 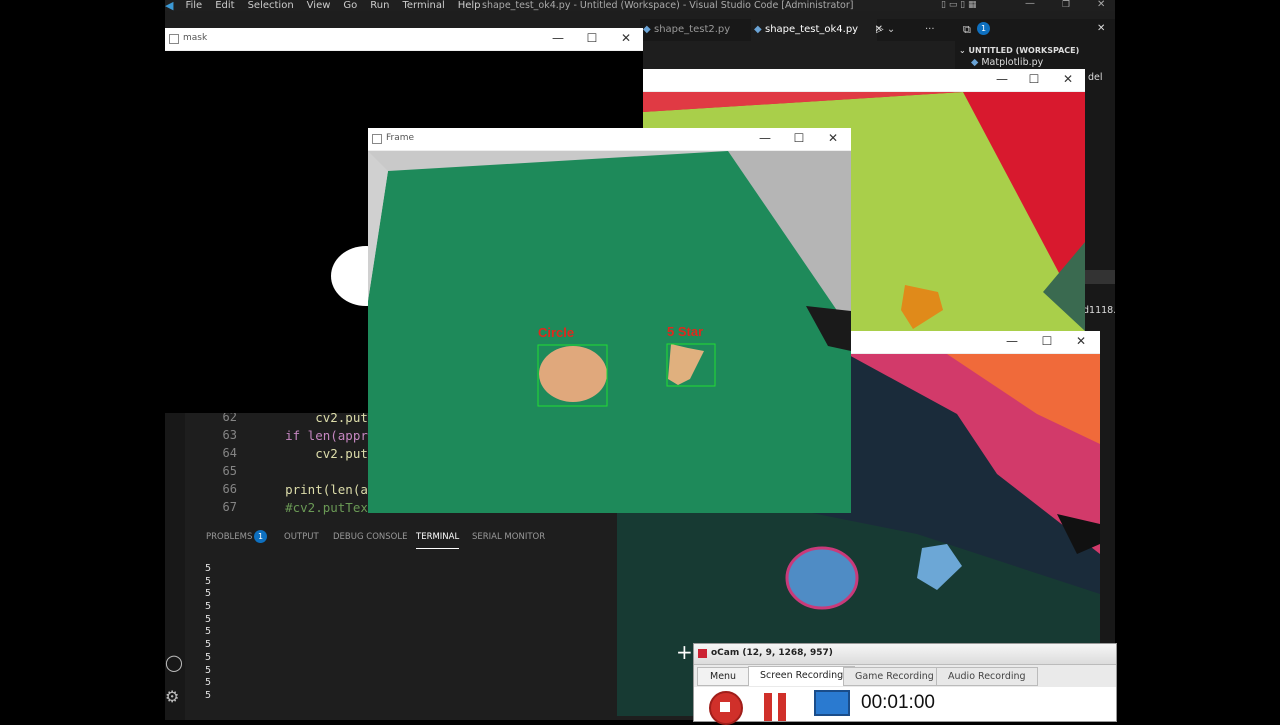 I want to click on copy-icon: ⧉, so click(x=967, y=30).